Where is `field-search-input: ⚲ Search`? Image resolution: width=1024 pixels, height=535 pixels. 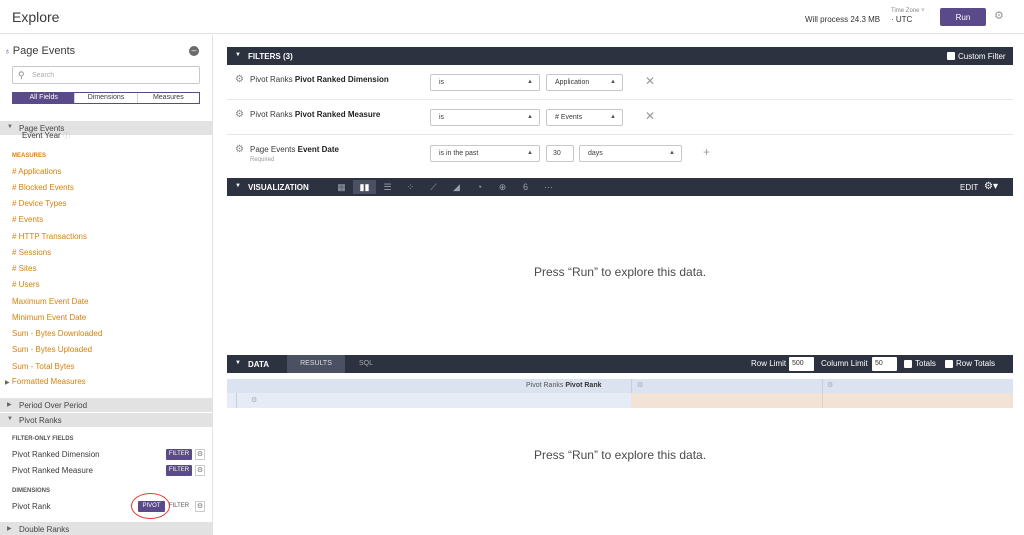 field-search-input: ⚲ Search is located at coordinates (106, 75).